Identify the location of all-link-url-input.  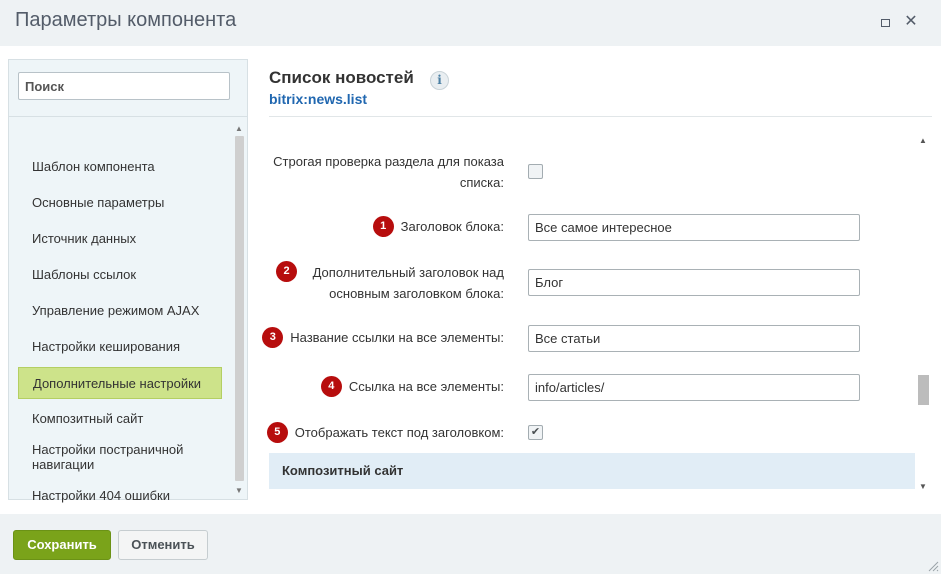
(694, 387).